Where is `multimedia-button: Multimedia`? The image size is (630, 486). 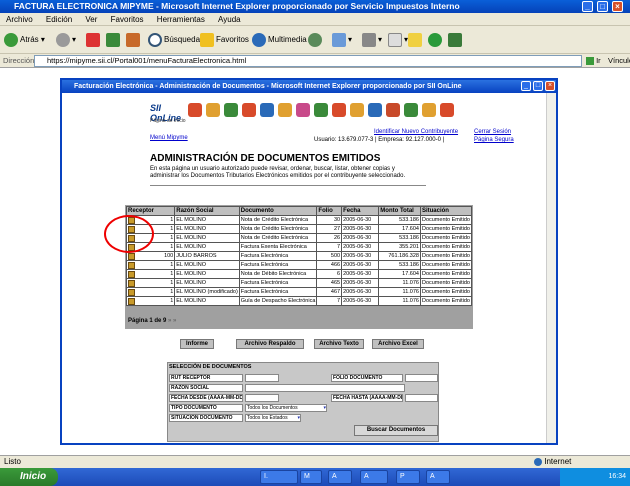
multimedia-button: Multimedia is located at coordinates (279, 40).